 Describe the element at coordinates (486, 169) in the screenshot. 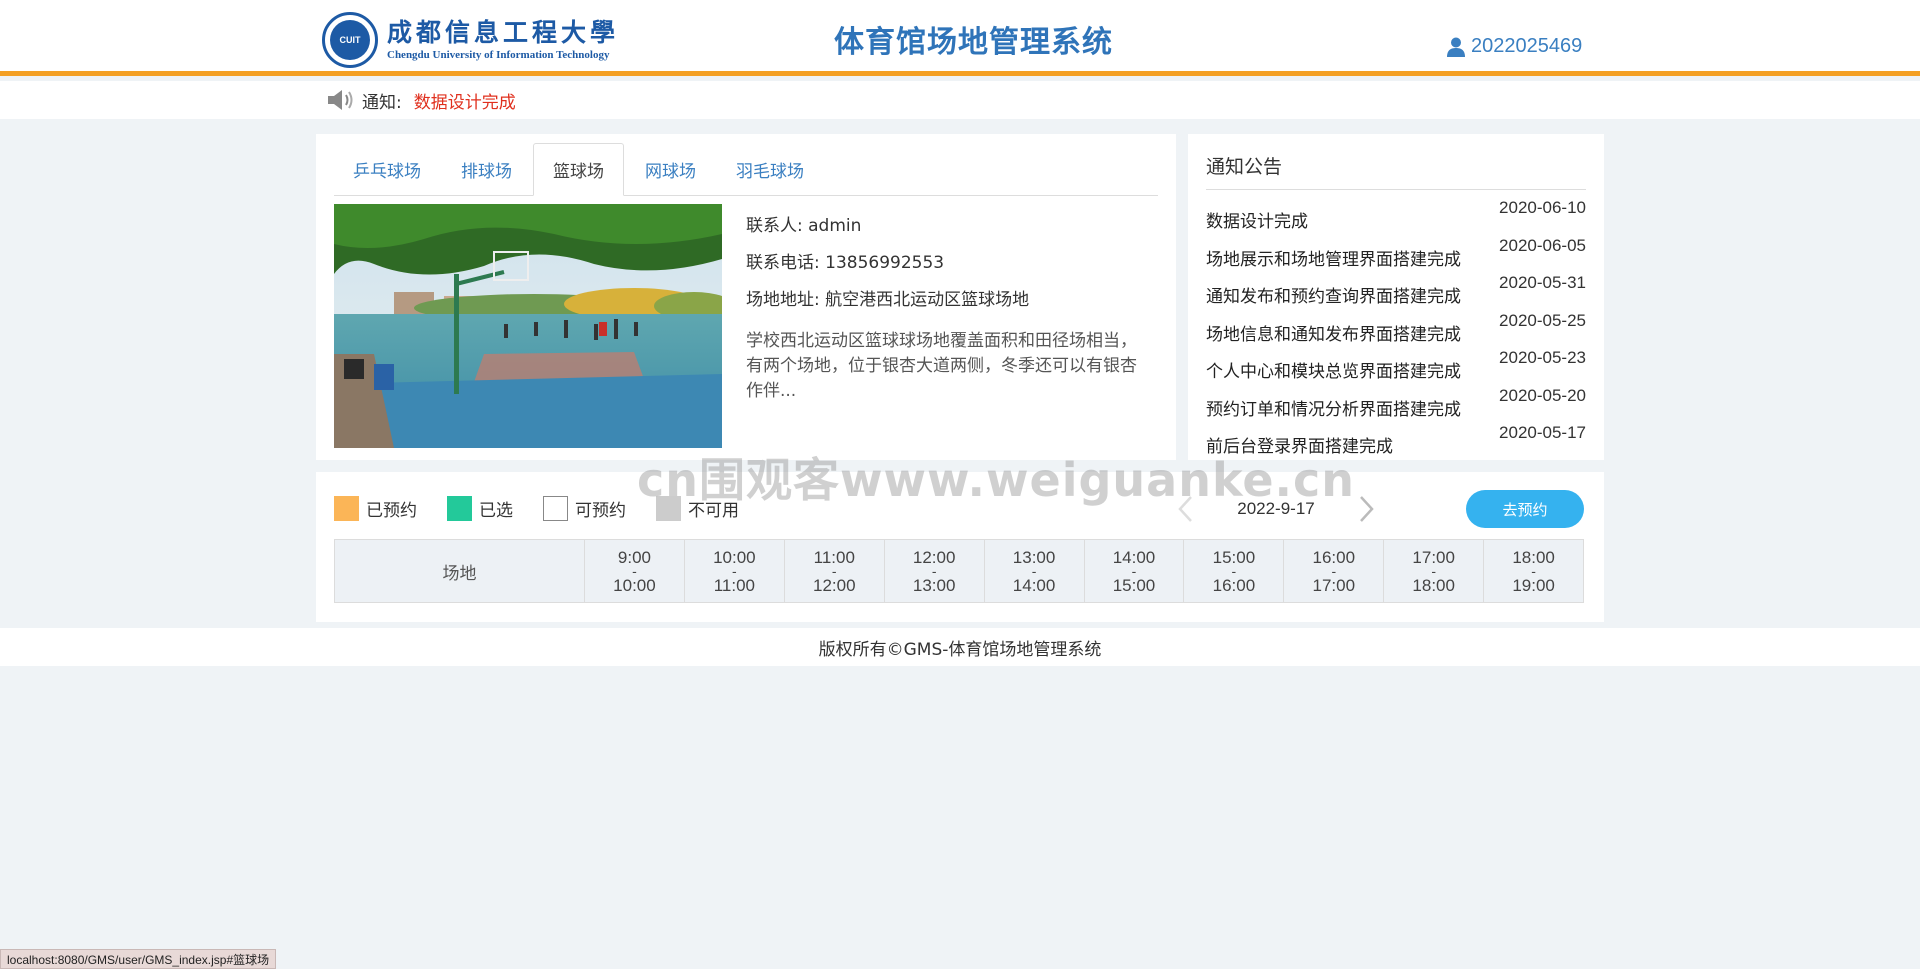

I see `tab-volleyball: 排球场` at that location.